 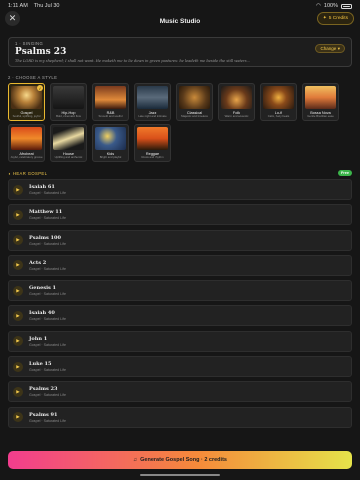 I want to click on check-icon: ✓, so click(x=40, y=88).